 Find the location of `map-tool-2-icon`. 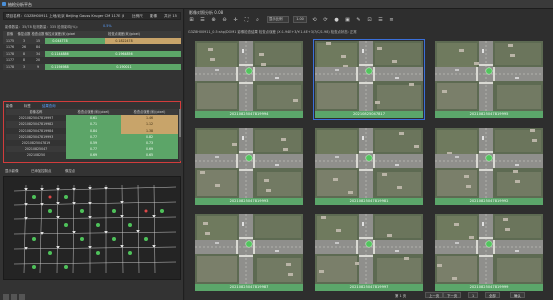

map-tool-2-icon is located at coordinates (14, 297).